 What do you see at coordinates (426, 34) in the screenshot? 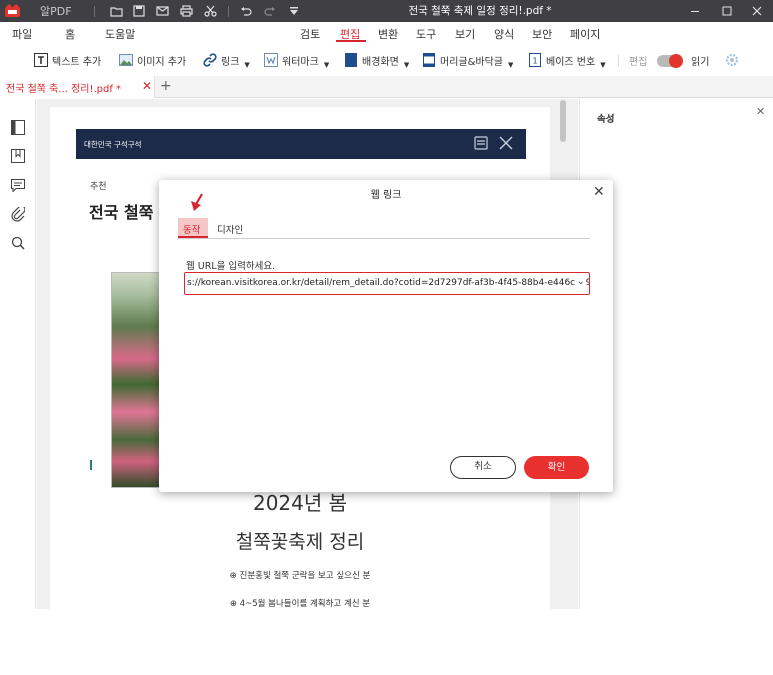
I see `menu-tools: 도구` at bounding box center [426, 34].